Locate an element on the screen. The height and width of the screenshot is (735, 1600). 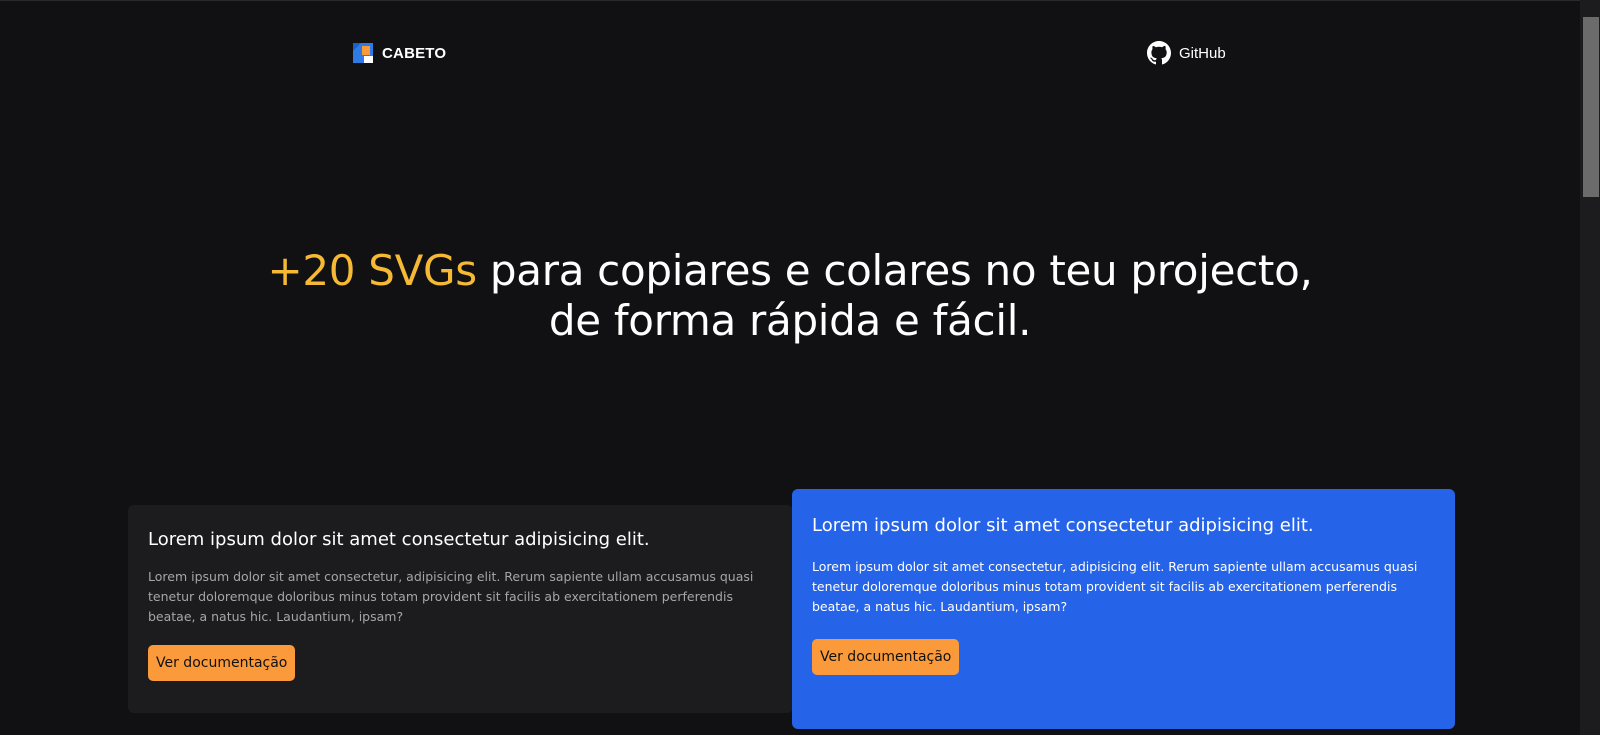
github-link: GitHub is located at coordinates (1186, 53).